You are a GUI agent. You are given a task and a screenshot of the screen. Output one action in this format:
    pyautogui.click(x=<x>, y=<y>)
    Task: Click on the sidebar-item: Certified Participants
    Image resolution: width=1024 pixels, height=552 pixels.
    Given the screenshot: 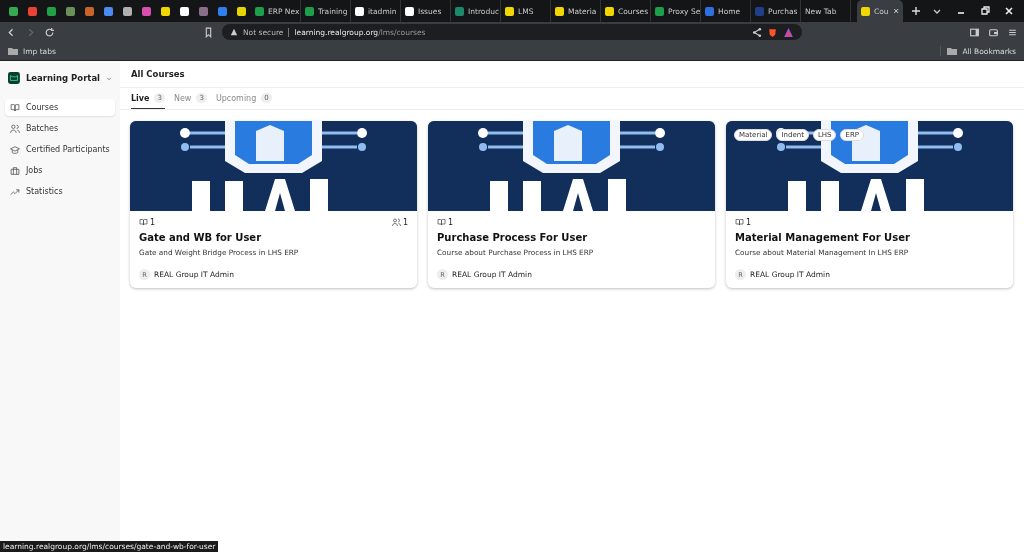 What is the action you would take?
    pyautogui.click(x=60, y=149)
    